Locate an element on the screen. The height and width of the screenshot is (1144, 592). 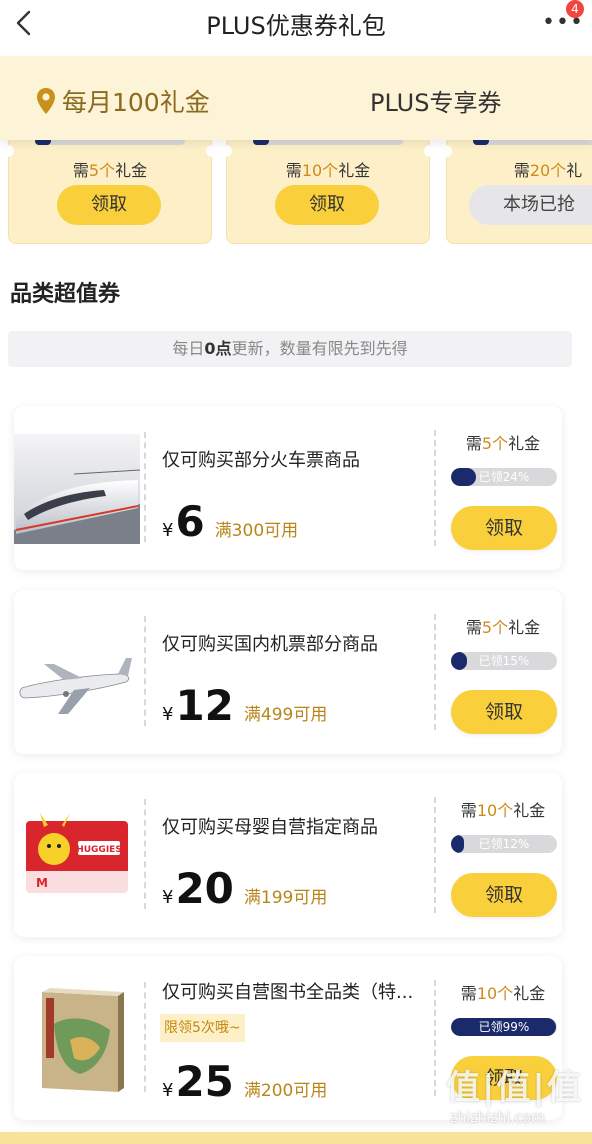
svg-text: M is located at coordinates (42, 883).